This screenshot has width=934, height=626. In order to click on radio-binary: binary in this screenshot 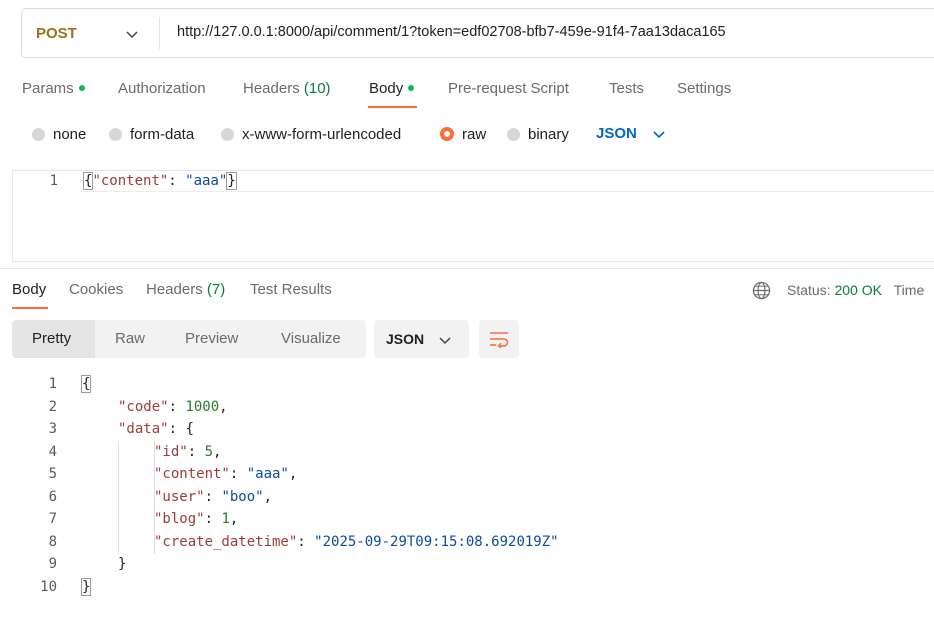, I will do `click(538, 134)`.